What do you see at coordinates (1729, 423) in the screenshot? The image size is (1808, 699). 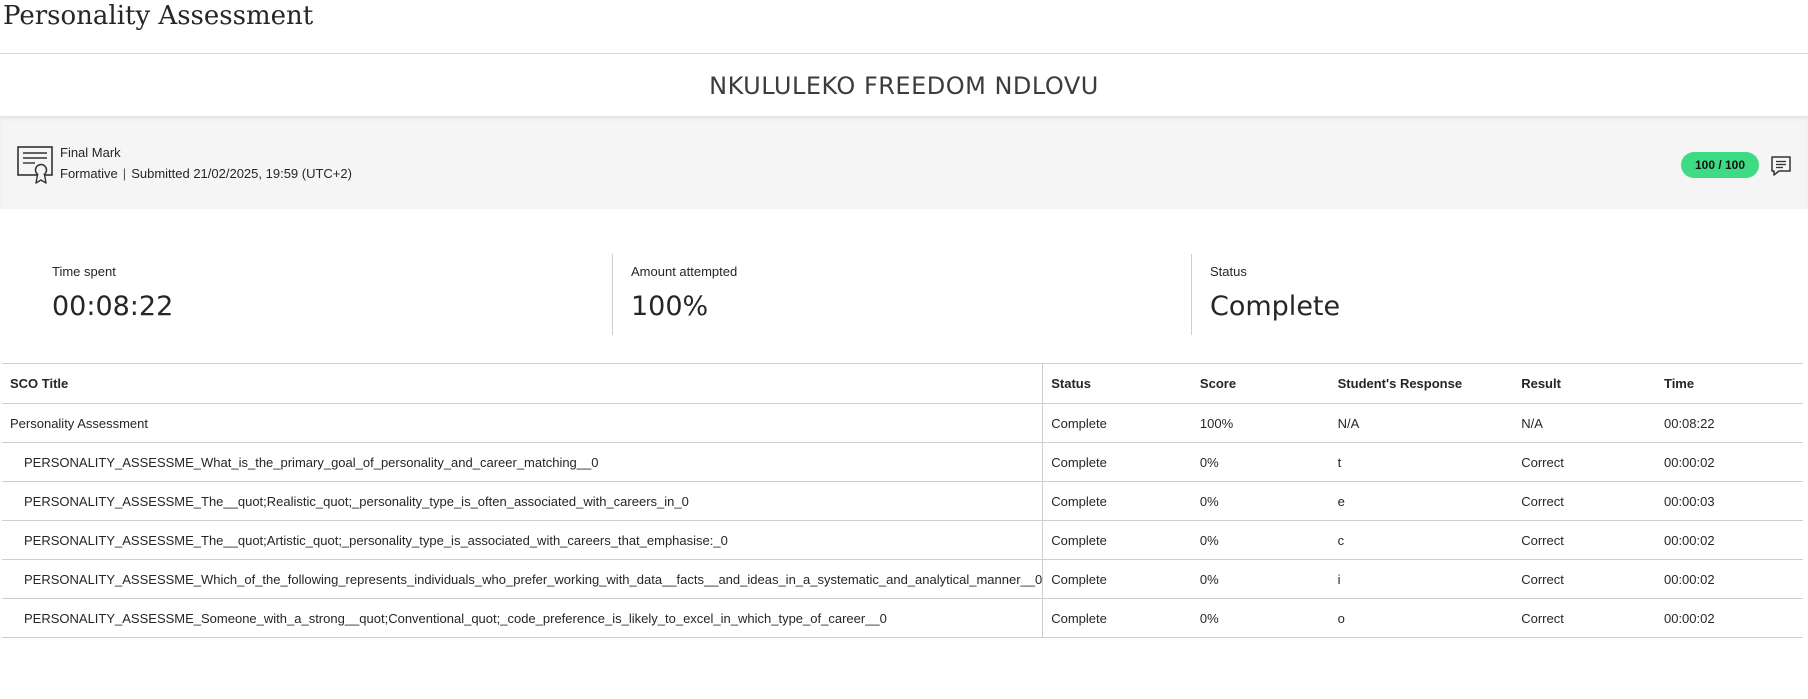 I see `time-cell: 00:08:22` at bounding box center [1729, 423].